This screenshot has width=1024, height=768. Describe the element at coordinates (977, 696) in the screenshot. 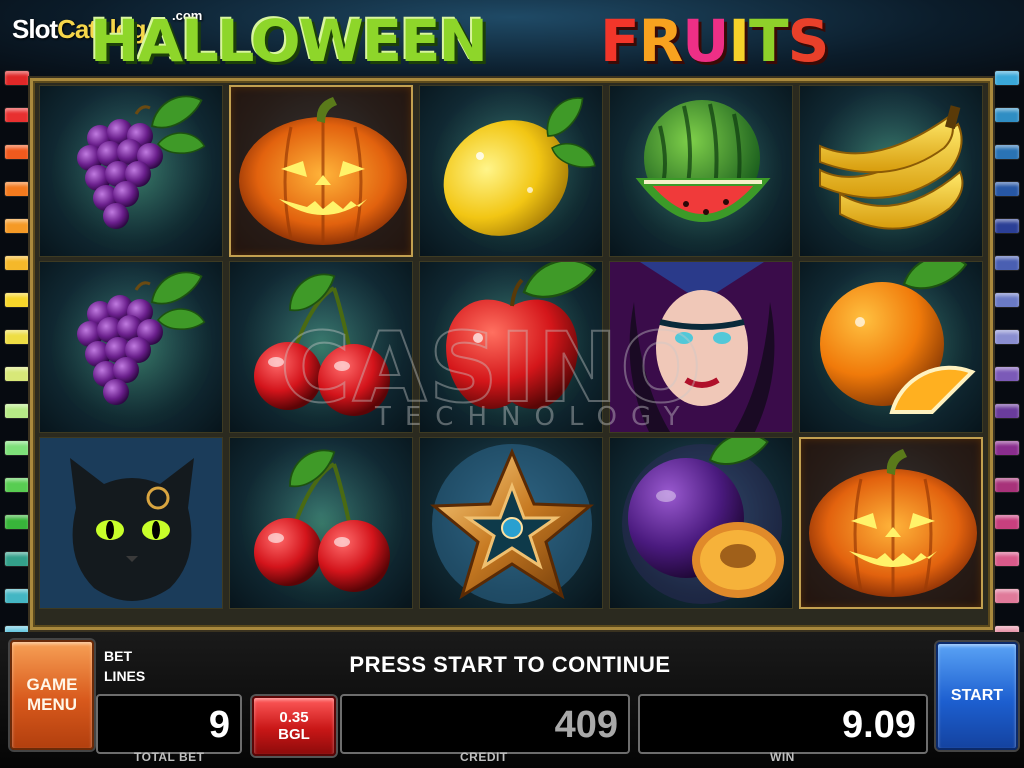

I see `start-button: START` at that location.